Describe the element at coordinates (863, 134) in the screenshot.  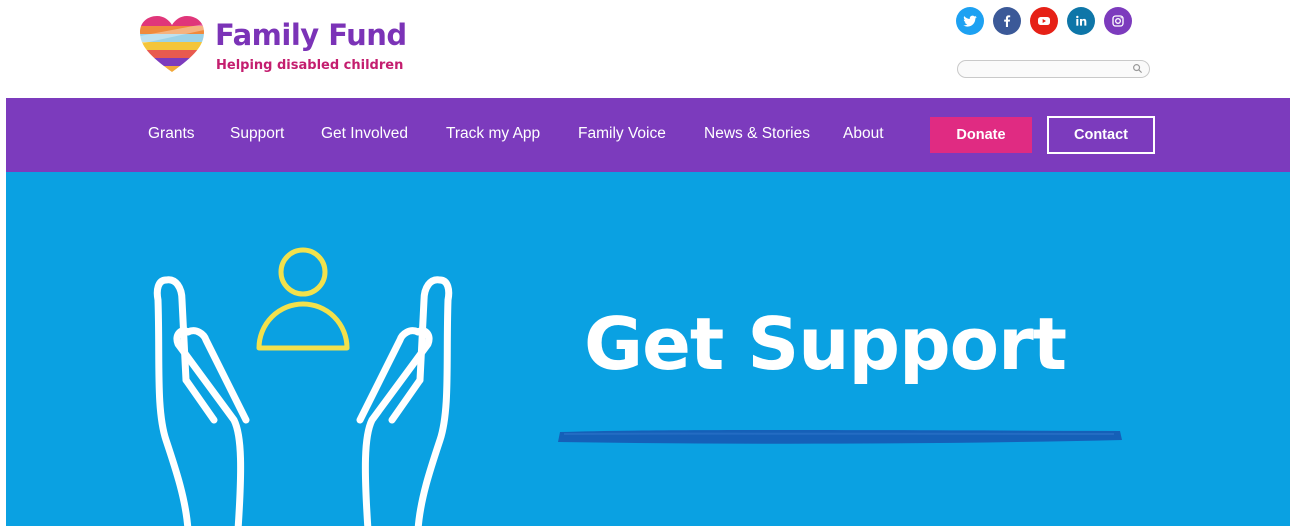
I see `nav-item-about: About` at that location.